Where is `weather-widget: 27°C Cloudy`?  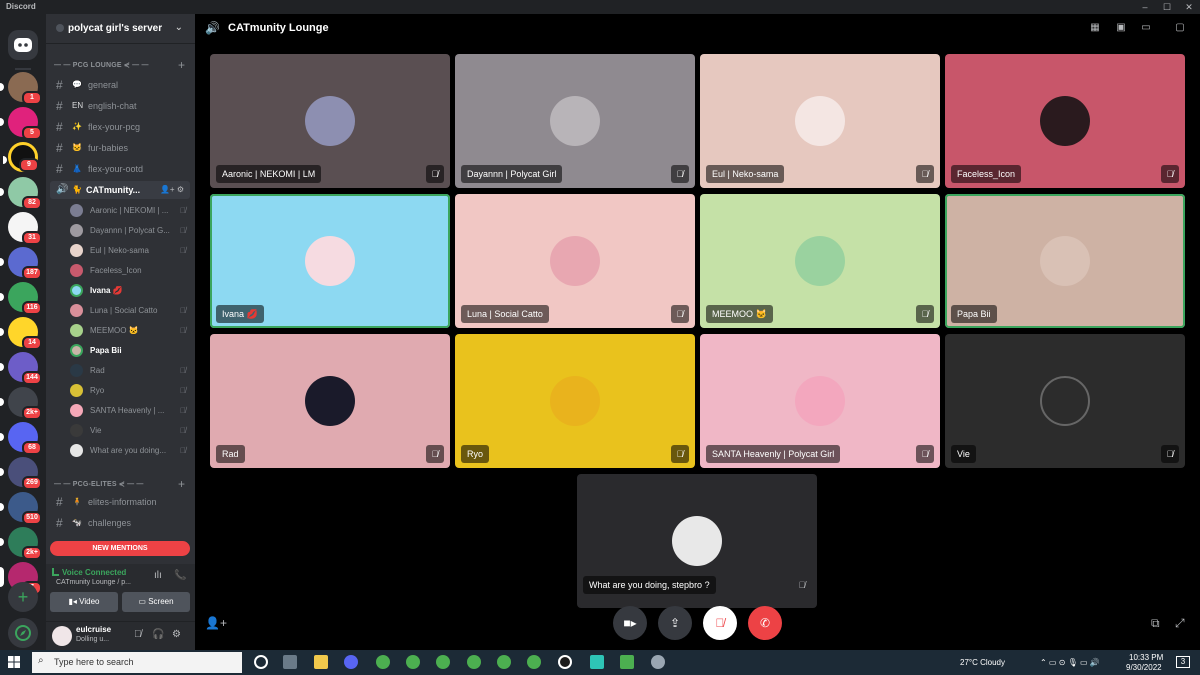 weather-widget: 27°C Cloudy is located at coordinates (982, 662).